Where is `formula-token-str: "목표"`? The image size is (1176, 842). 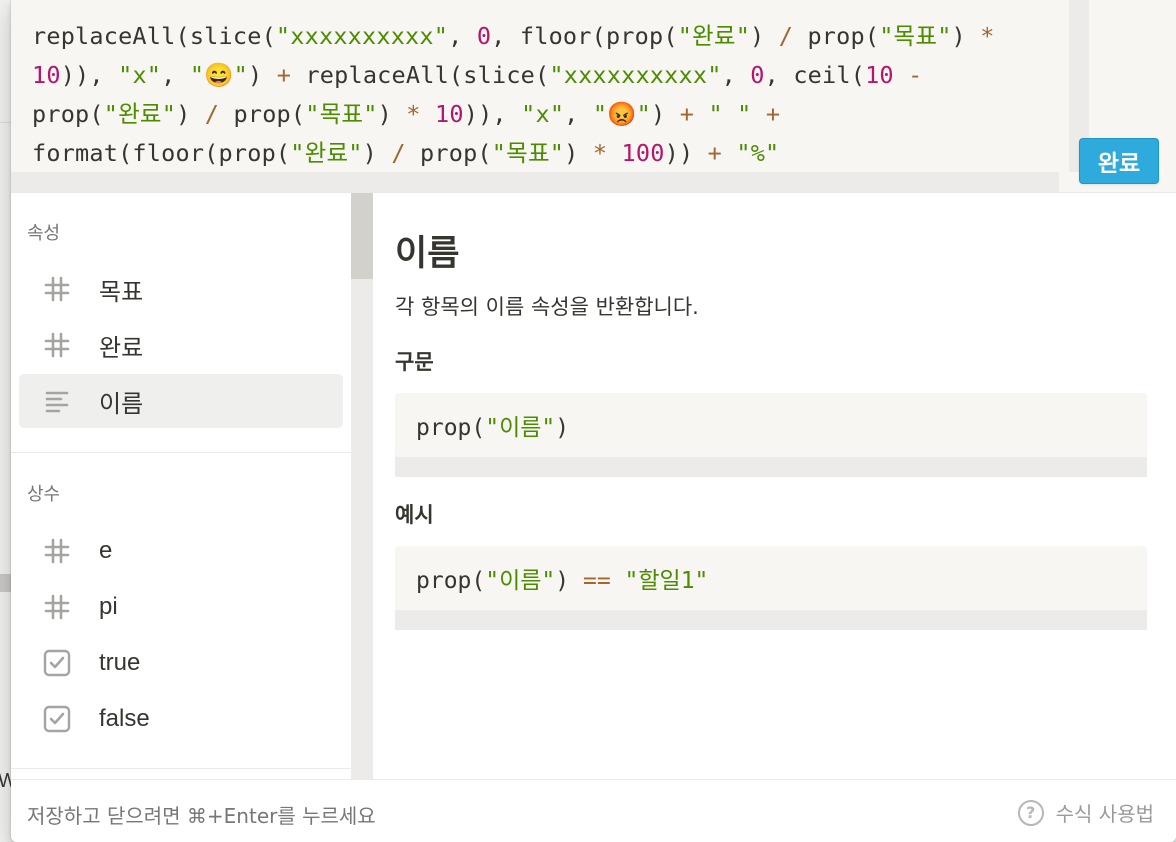
formula-token-str: "목표" is located at coordinates (915, 36).